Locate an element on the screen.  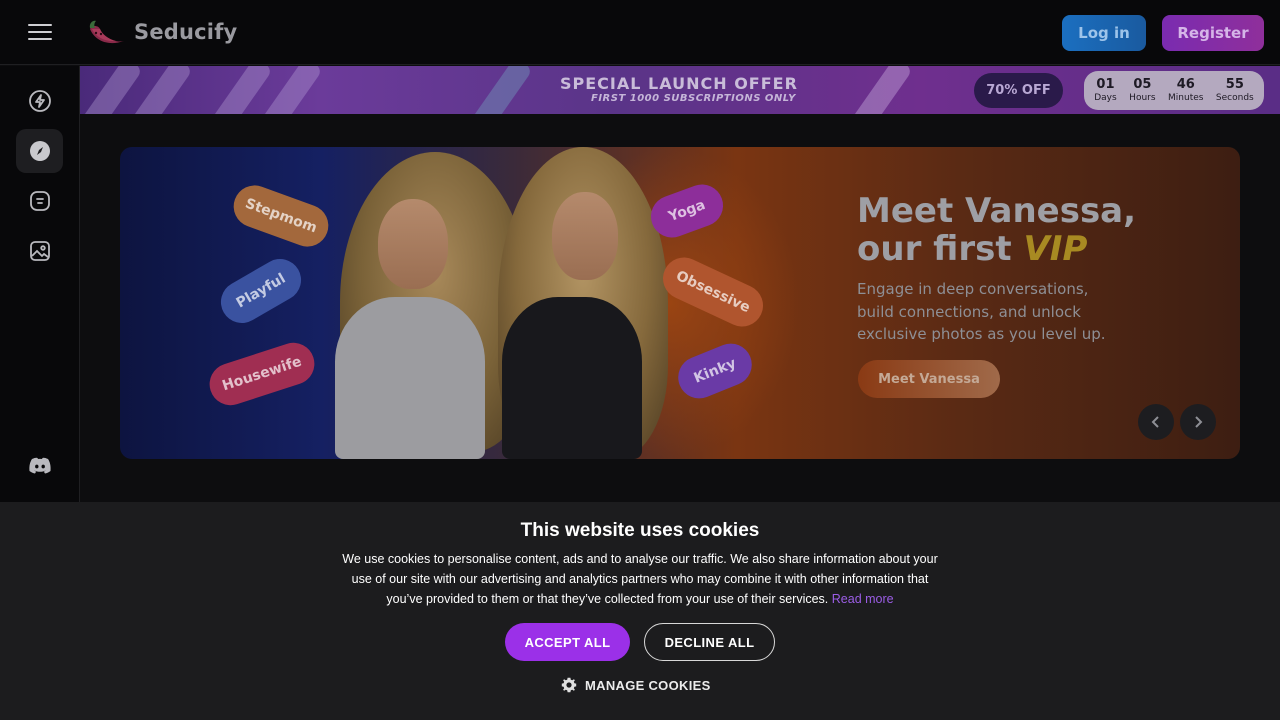
sidebar-item-discord is located at coordinates (39, 466).